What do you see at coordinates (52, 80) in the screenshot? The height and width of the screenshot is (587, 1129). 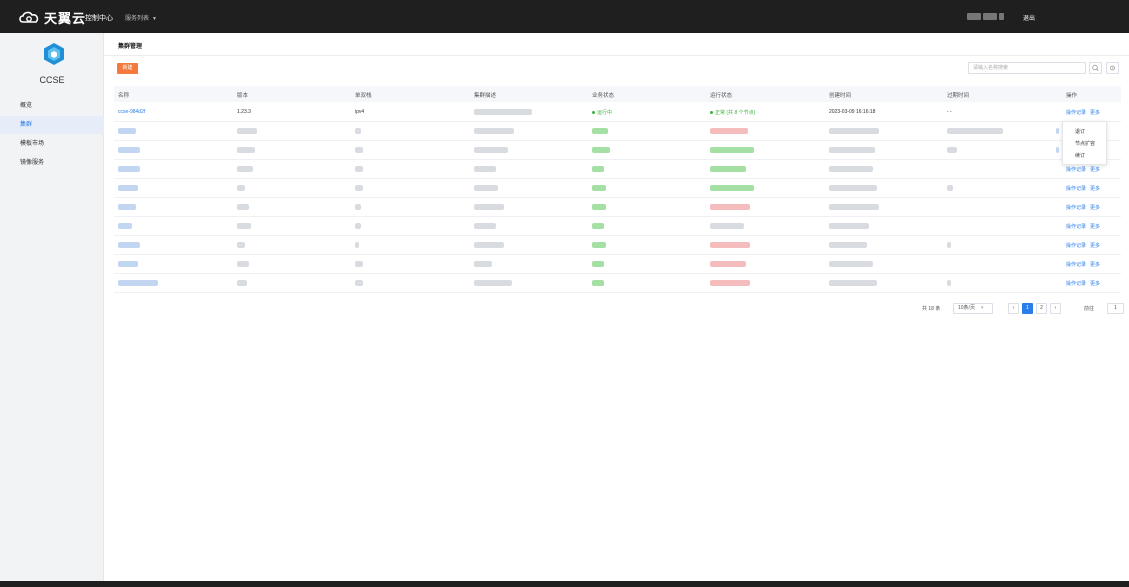 I see `product-name: CCSE` at bounding box center [52, 80].